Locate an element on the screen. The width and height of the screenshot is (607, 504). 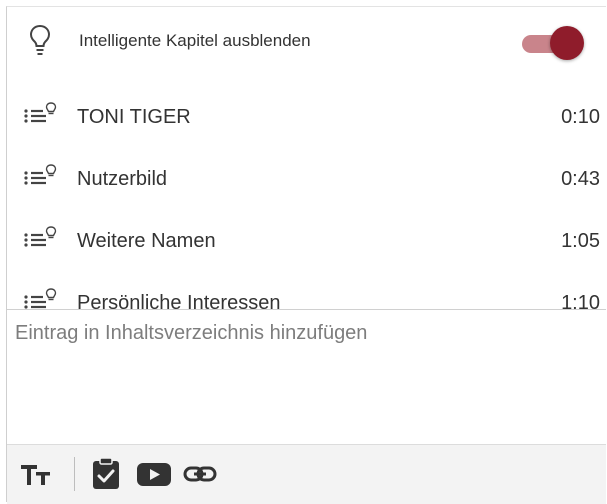
hide-smart-chapters-label: Intelligente Kapitel ausblenden is located at coordinates (195, 40).